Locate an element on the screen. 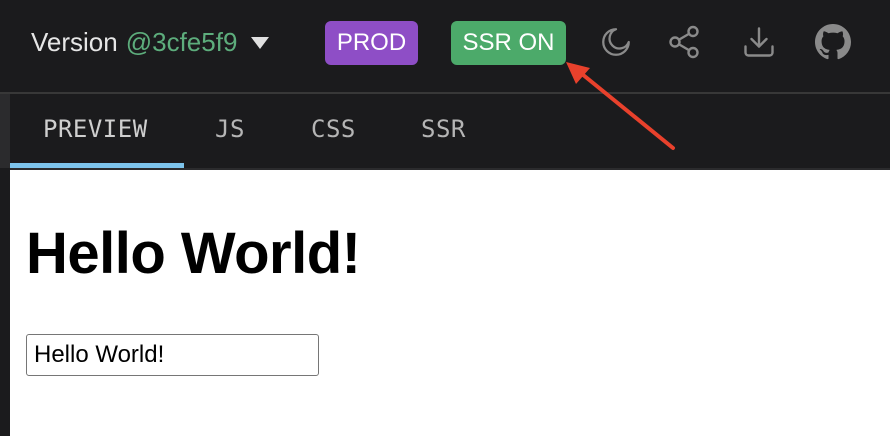  moon-icon is located at coordinates (616, 42).